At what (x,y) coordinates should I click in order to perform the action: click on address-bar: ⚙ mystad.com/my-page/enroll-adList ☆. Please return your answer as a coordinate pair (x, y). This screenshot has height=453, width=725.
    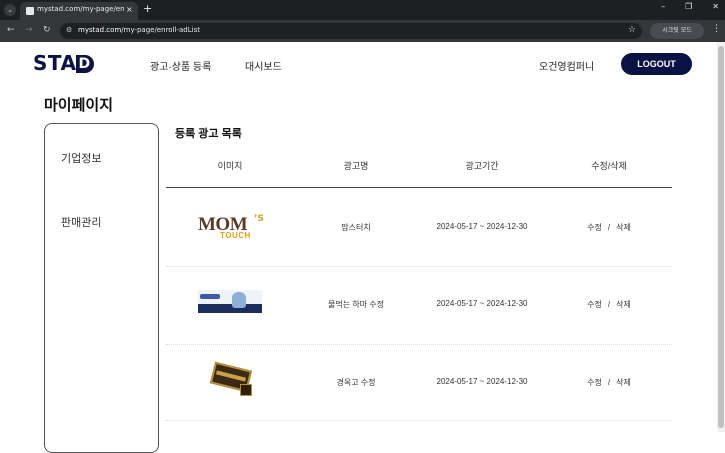
    Looking at the image, I should click on (351, 31).